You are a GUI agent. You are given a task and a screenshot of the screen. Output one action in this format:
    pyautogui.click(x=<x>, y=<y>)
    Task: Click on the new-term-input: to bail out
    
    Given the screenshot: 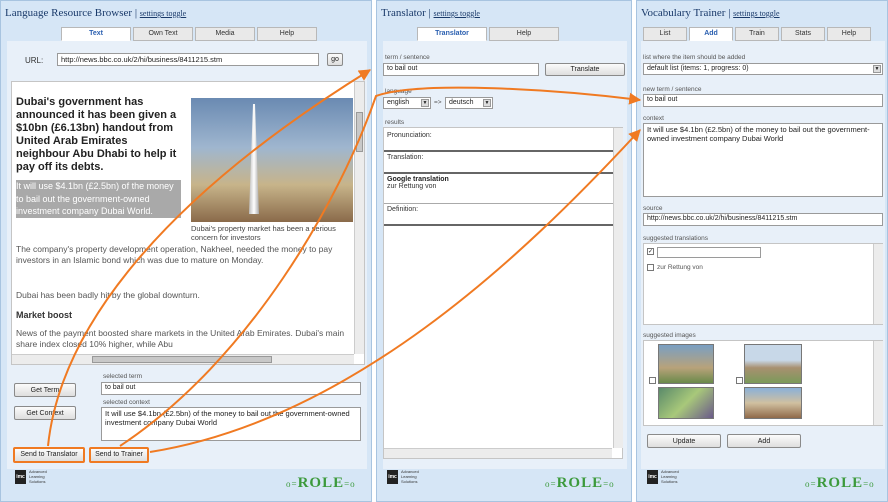 What is the action you would take?
    pyautogui.click(x=763, y=100)
    